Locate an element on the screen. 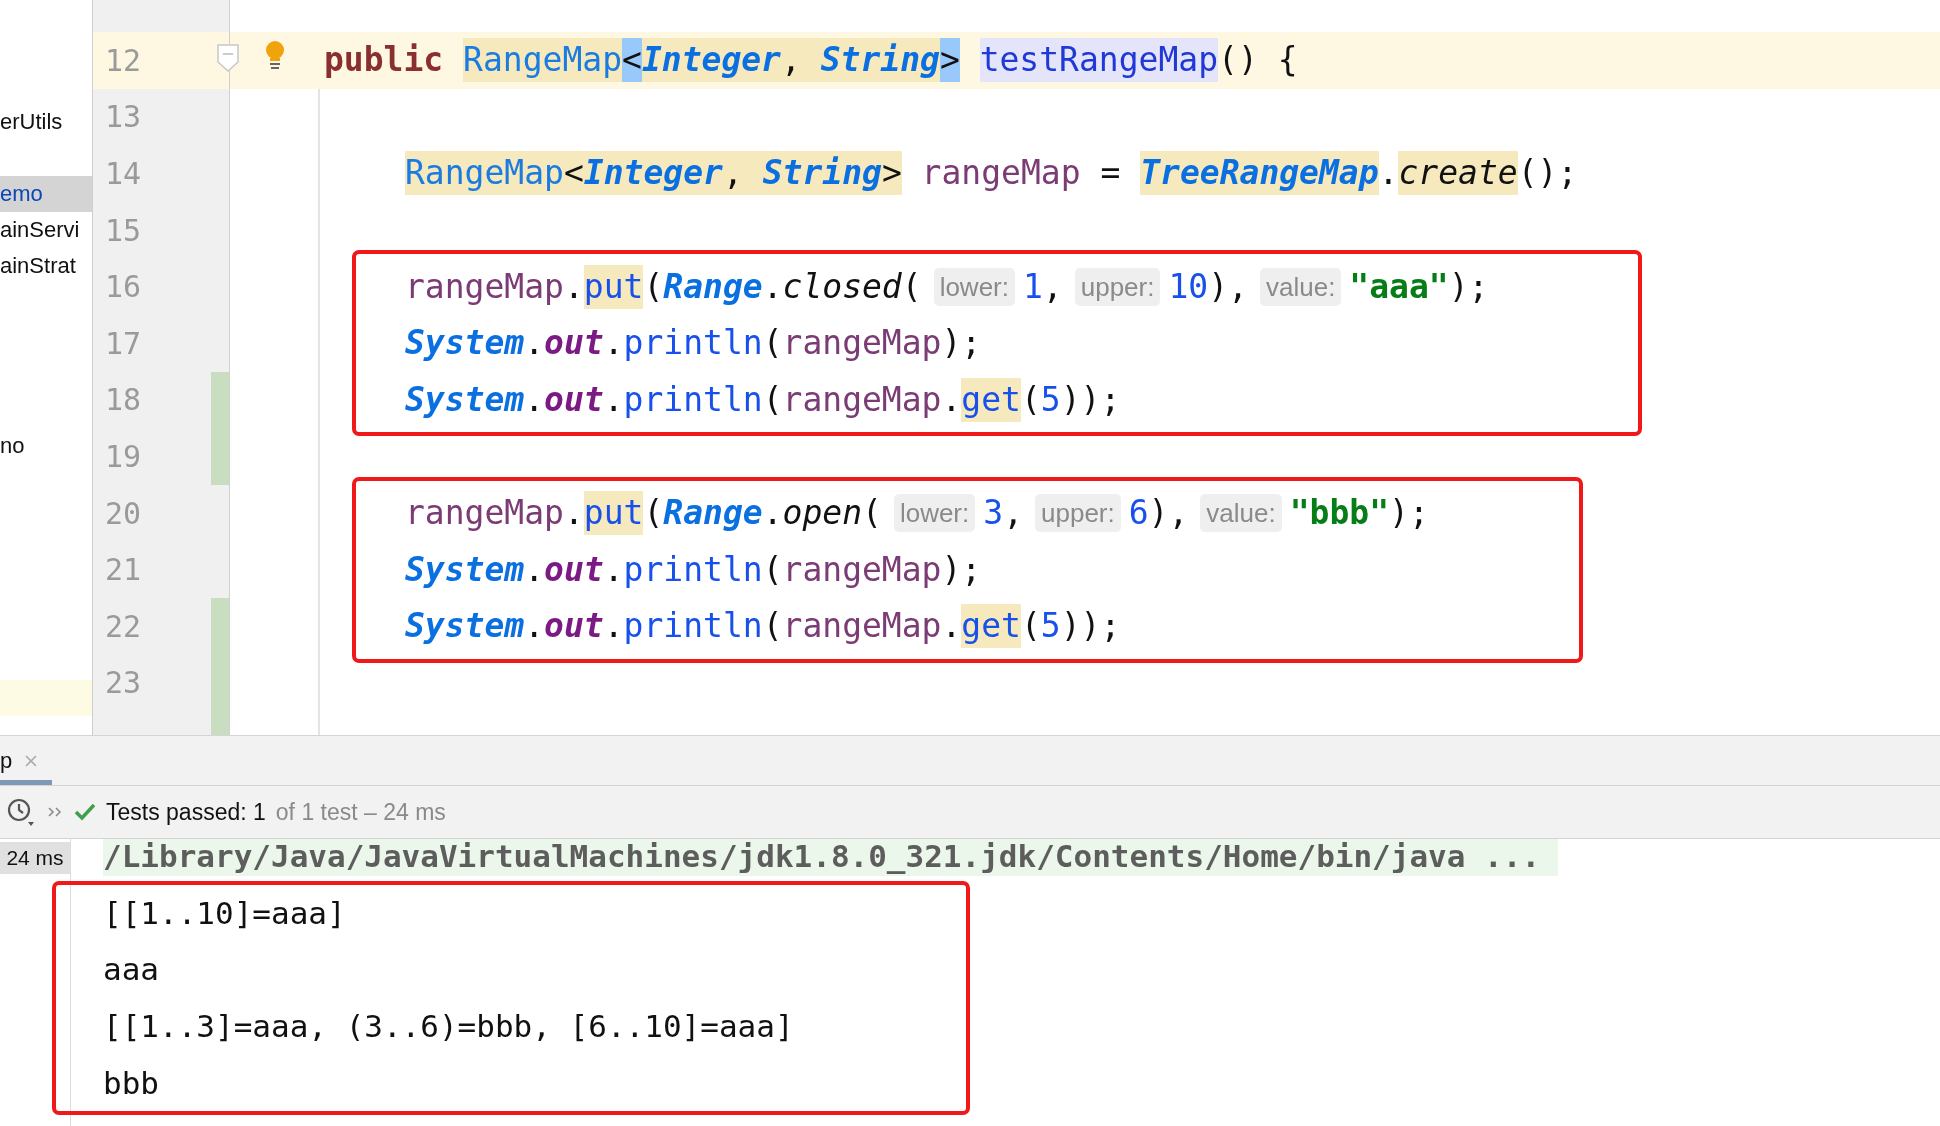 The height and width of the screenshot is (1126, 1940). code-line: rangeMap.put(Range.open( lower: 3, upper: 6), value: "bbb"); is located at coordinates (917, 513).